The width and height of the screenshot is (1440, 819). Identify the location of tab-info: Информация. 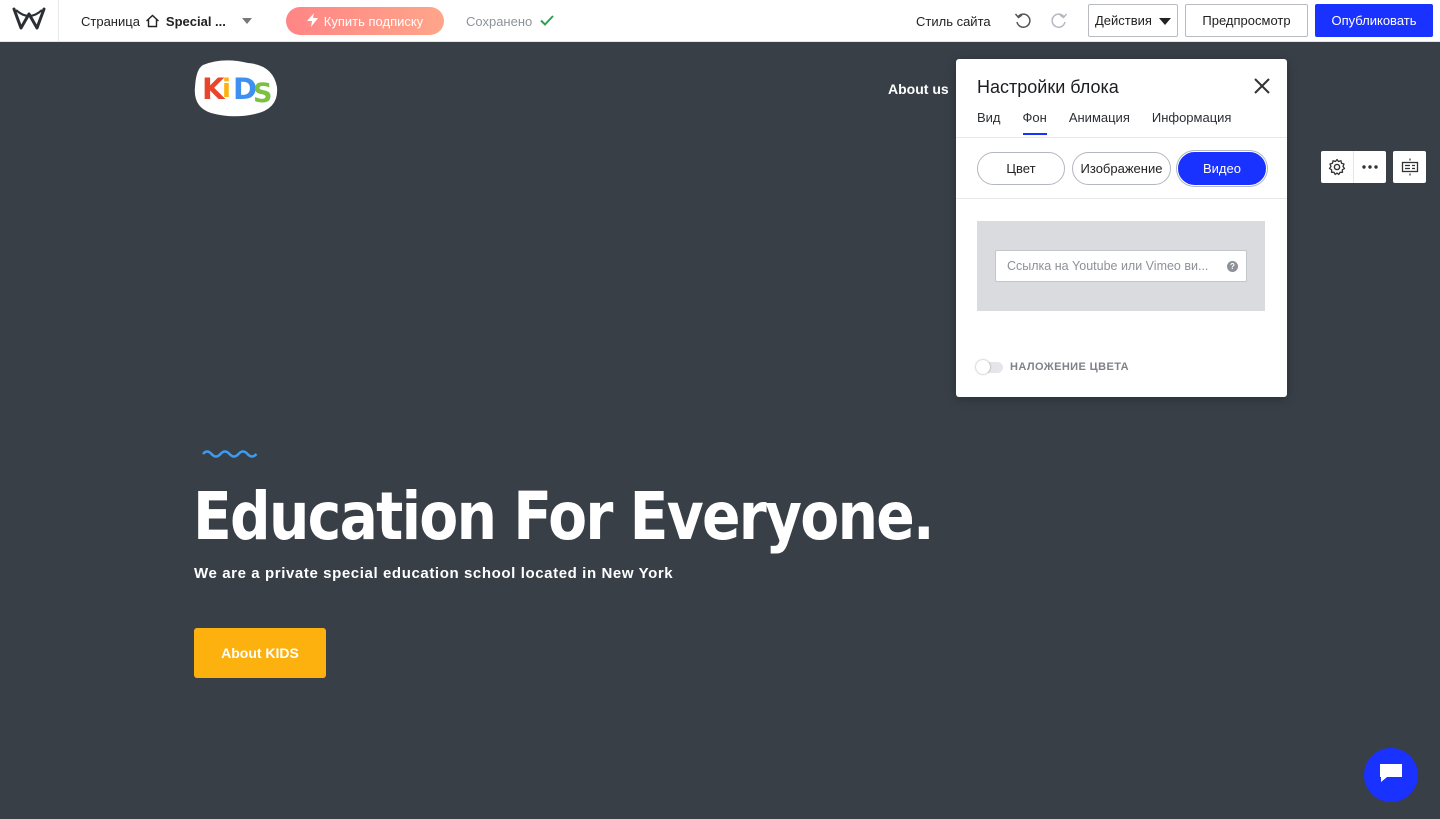
(1192, 122).